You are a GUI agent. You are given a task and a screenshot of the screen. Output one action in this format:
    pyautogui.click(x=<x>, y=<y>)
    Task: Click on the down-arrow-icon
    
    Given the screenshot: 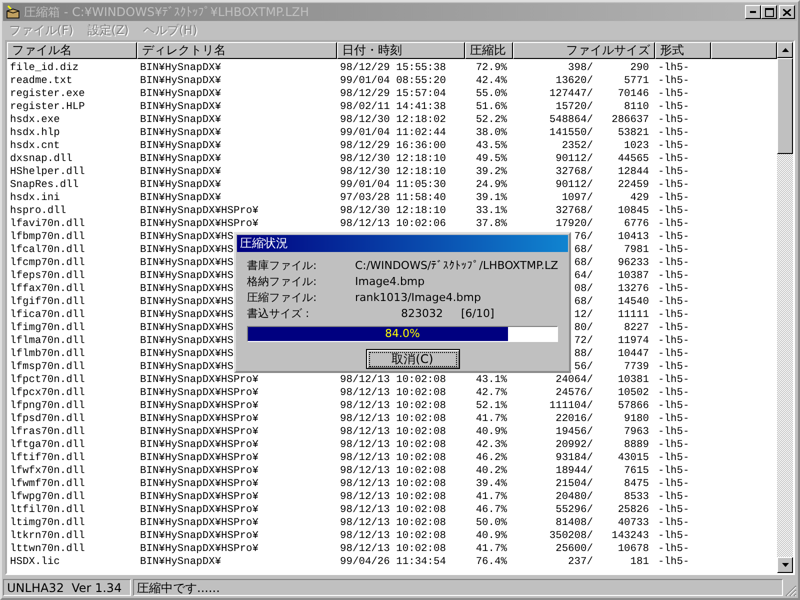 What is the action you would take?
    pyautogui.click(x=785, y=565)
    